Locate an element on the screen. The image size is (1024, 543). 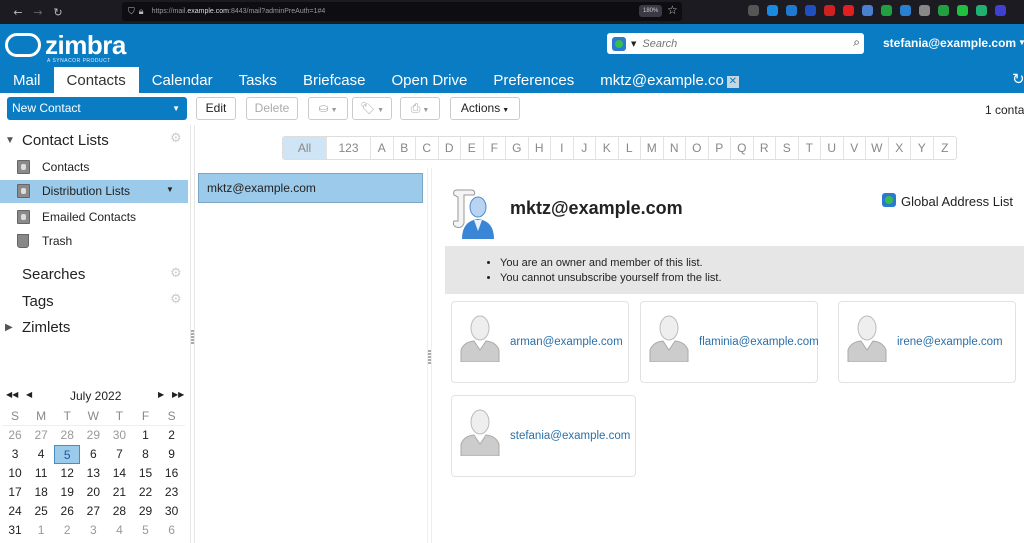
calendar-day: 7 is located at coordinates (119, 454).